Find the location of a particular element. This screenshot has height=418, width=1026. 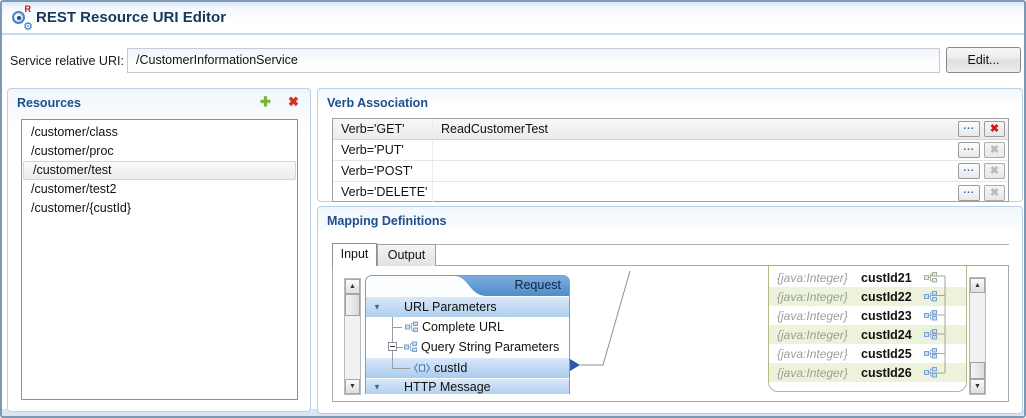

tree-node-label: HTTP Message is located at coordinates (447, 387).